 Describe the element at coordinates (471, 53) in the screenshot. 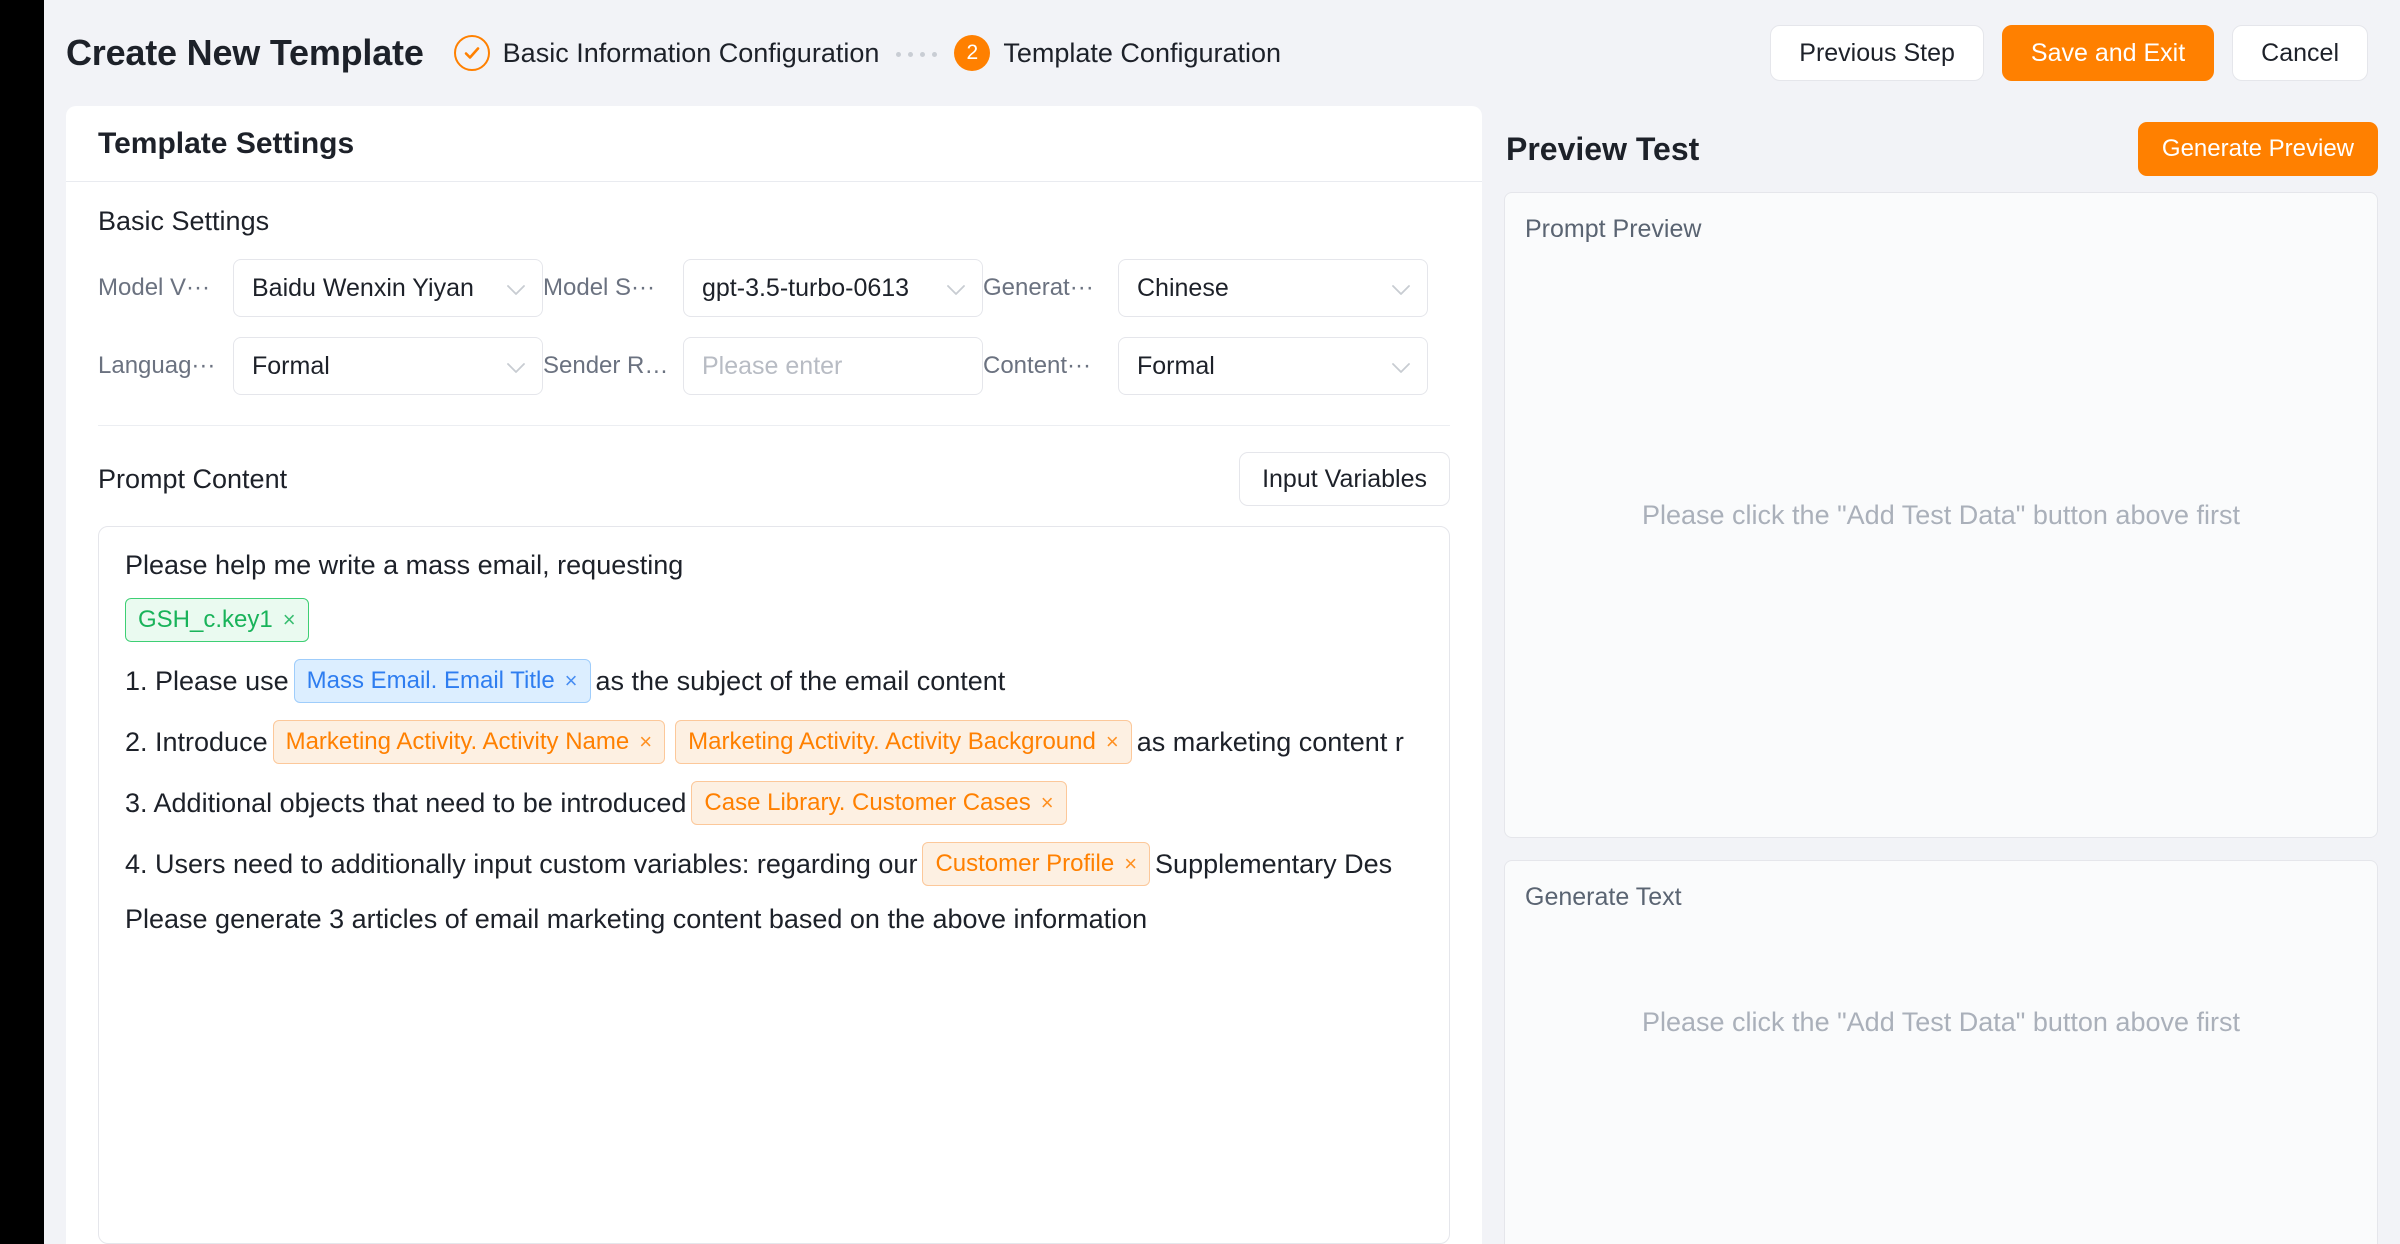

I see `check-icon` at that location.